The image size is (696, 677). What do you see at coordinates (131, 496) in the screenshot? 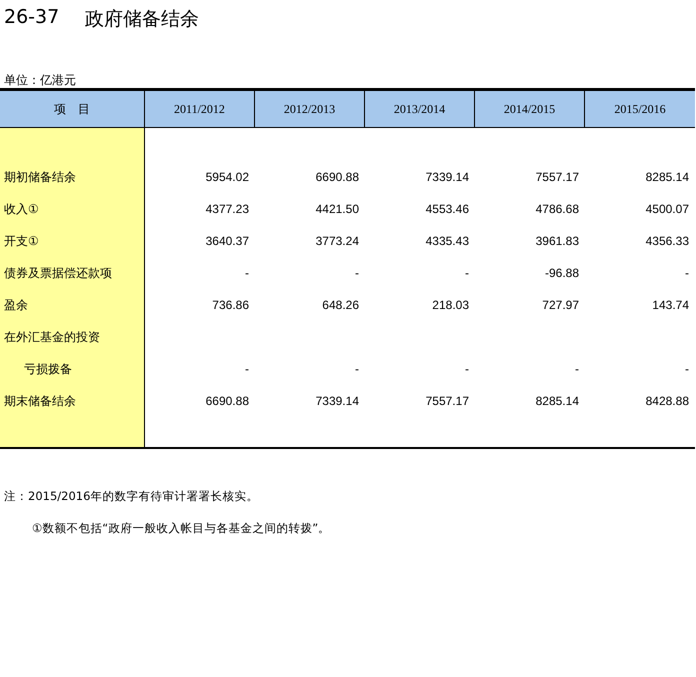
I see `footnote: 注：2015/2016年的数字有待审计署署长核实。` at bounding box center [131, 496].